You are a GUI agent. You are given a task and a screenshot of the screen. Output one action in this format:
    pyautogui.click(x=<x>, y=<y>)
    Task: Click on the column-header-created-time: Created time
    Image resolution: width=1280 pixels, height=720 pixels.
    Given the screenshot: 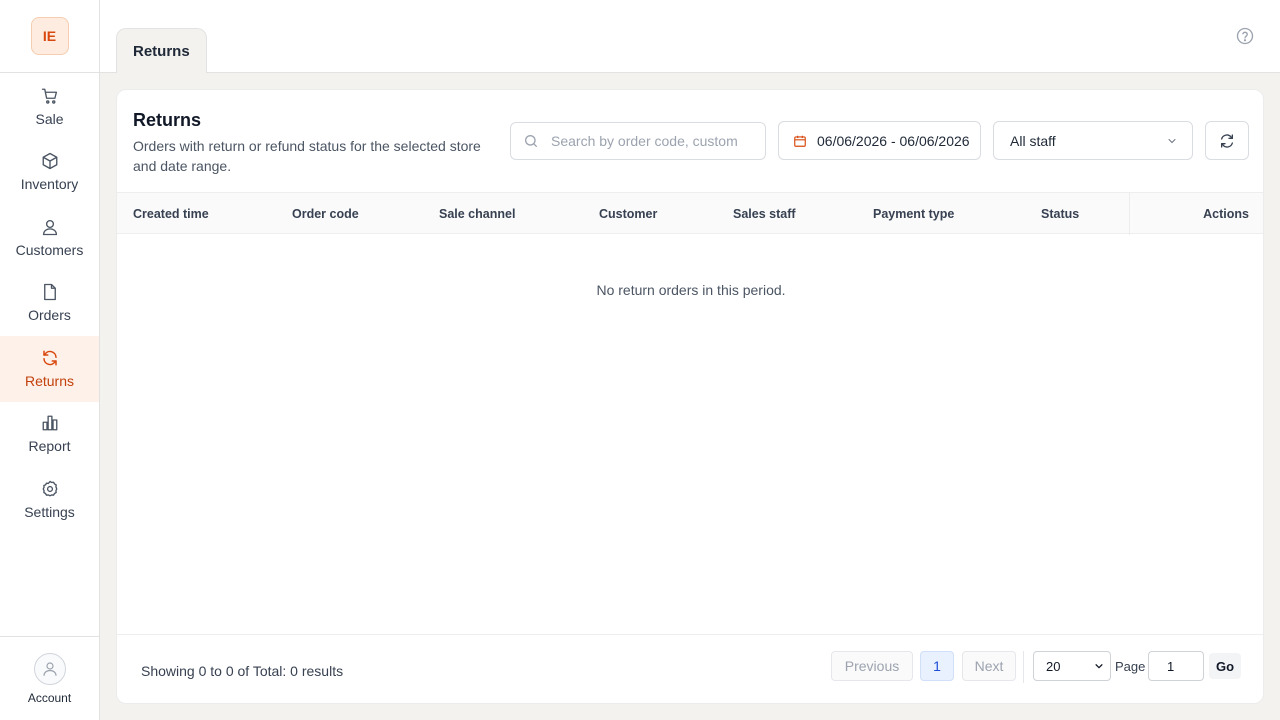 What is the action you would take?
    pyautogui.click(x=171, y=214)
    